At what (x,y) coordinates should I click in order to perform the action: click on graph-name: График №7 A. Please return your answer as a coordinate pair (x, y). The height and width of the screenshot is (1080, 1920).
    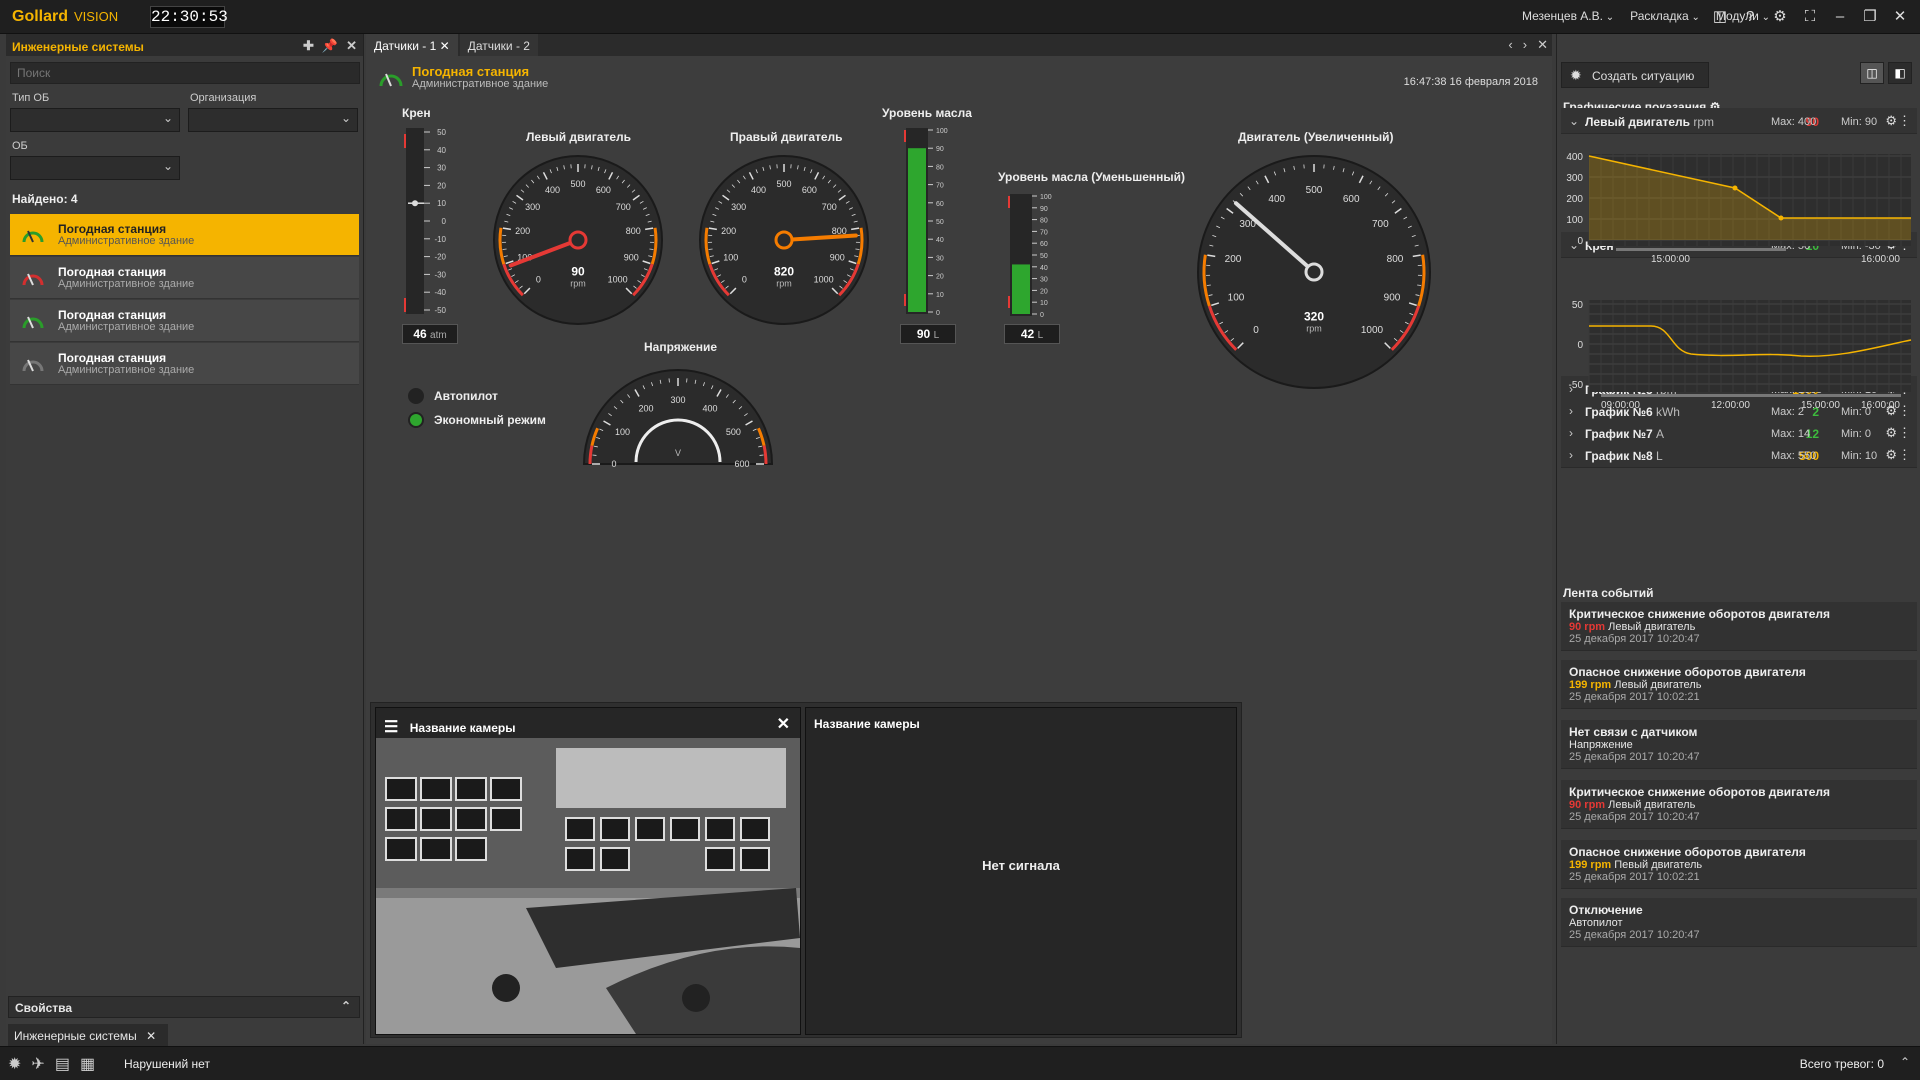
    Looking at the image, I should click on (1624, 434).